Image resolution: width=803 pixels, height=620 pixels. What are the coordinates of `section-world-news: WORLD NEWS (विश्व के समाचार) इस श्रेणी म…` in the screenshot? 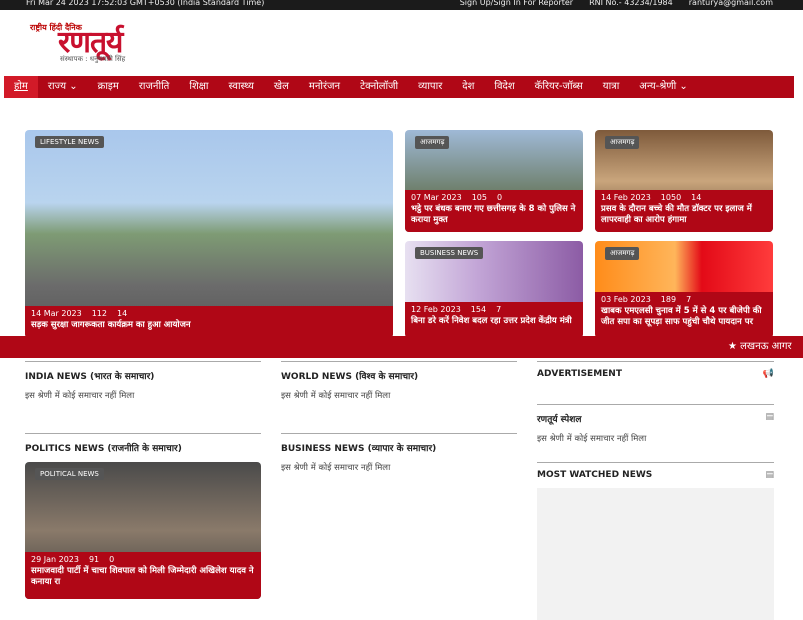 It's located at (399, 381).